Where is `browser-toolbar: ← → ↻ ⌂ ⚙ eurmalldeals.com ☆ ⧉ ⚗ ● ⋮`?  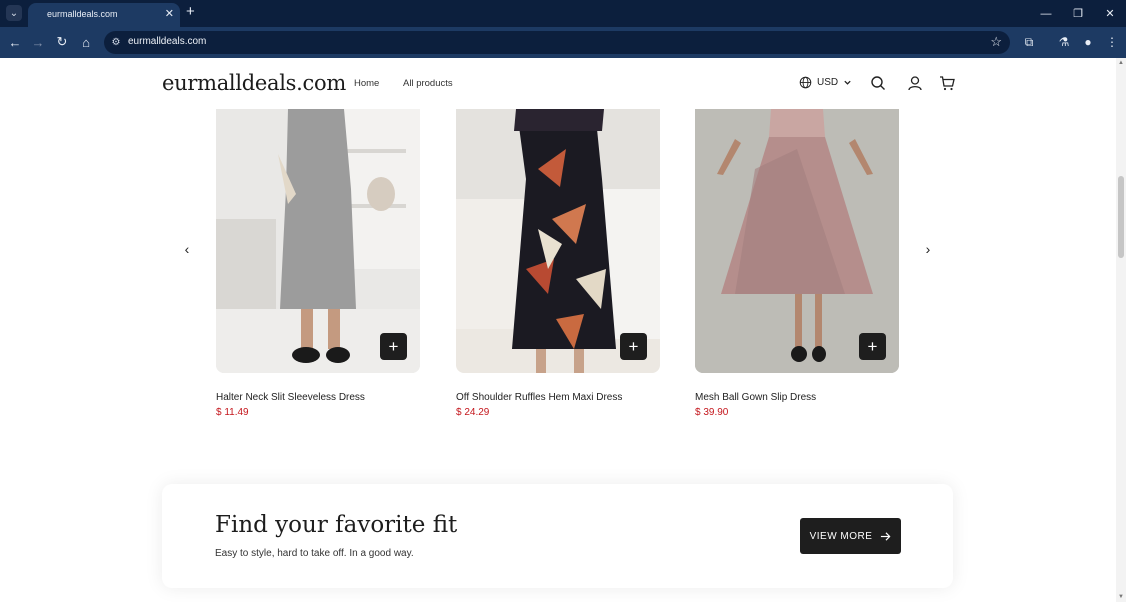 browser-toolbar: ← → ↻ ⌂ ⚙ eurmalldeals.com ☆ ⧉ ⚗ ● ⋮ is located at coordinates (563, 42).